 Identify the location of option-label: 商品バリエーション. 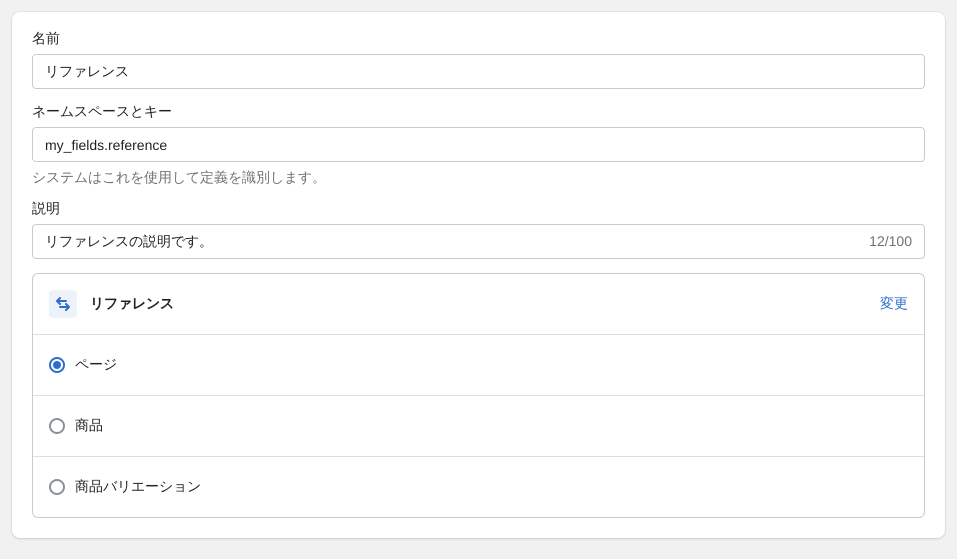
(138, 487).